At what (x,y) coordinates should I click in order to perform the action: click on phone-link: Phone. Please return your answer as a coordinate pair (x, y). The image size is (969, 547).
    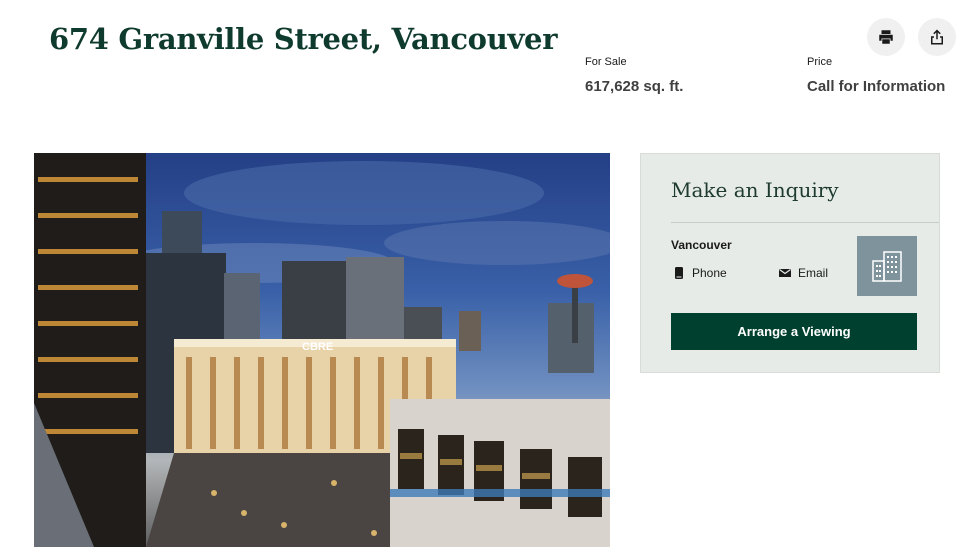
    Looking at the image, I should click on (700, 273).